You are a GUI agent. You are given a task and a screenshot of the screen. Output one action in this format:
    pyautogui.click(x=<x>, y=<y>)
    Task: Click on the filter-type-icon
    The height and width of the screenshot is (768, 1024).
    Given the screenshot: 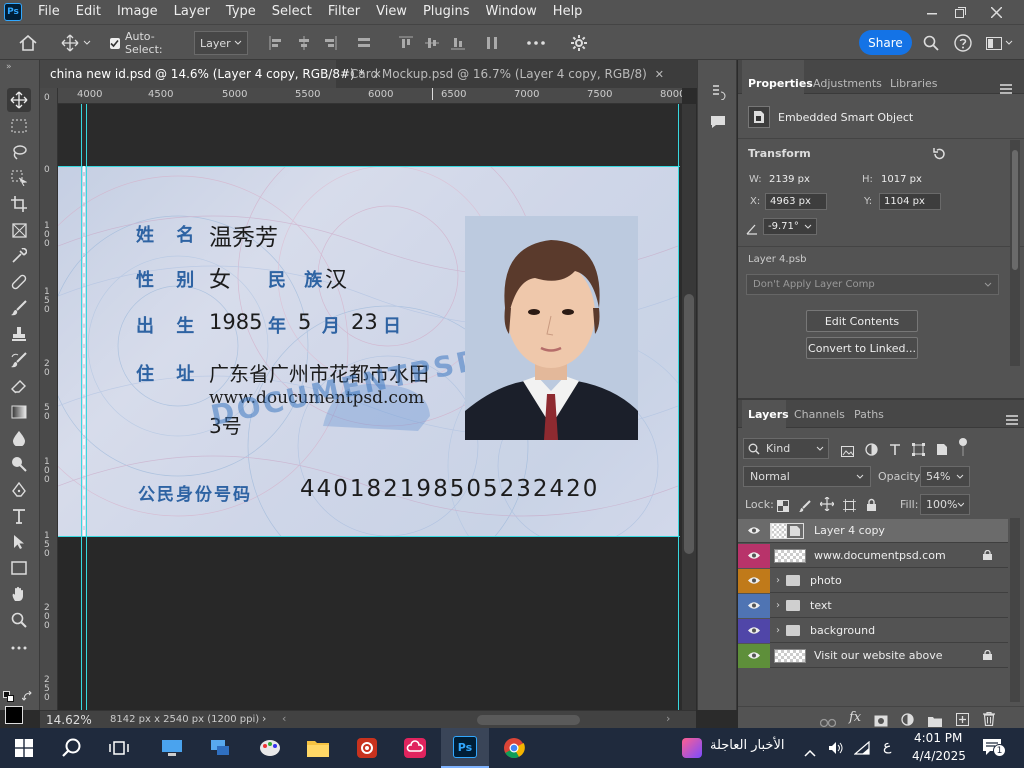 What is the action you would take?
    pyautogui.click(x=895, y=450)
    